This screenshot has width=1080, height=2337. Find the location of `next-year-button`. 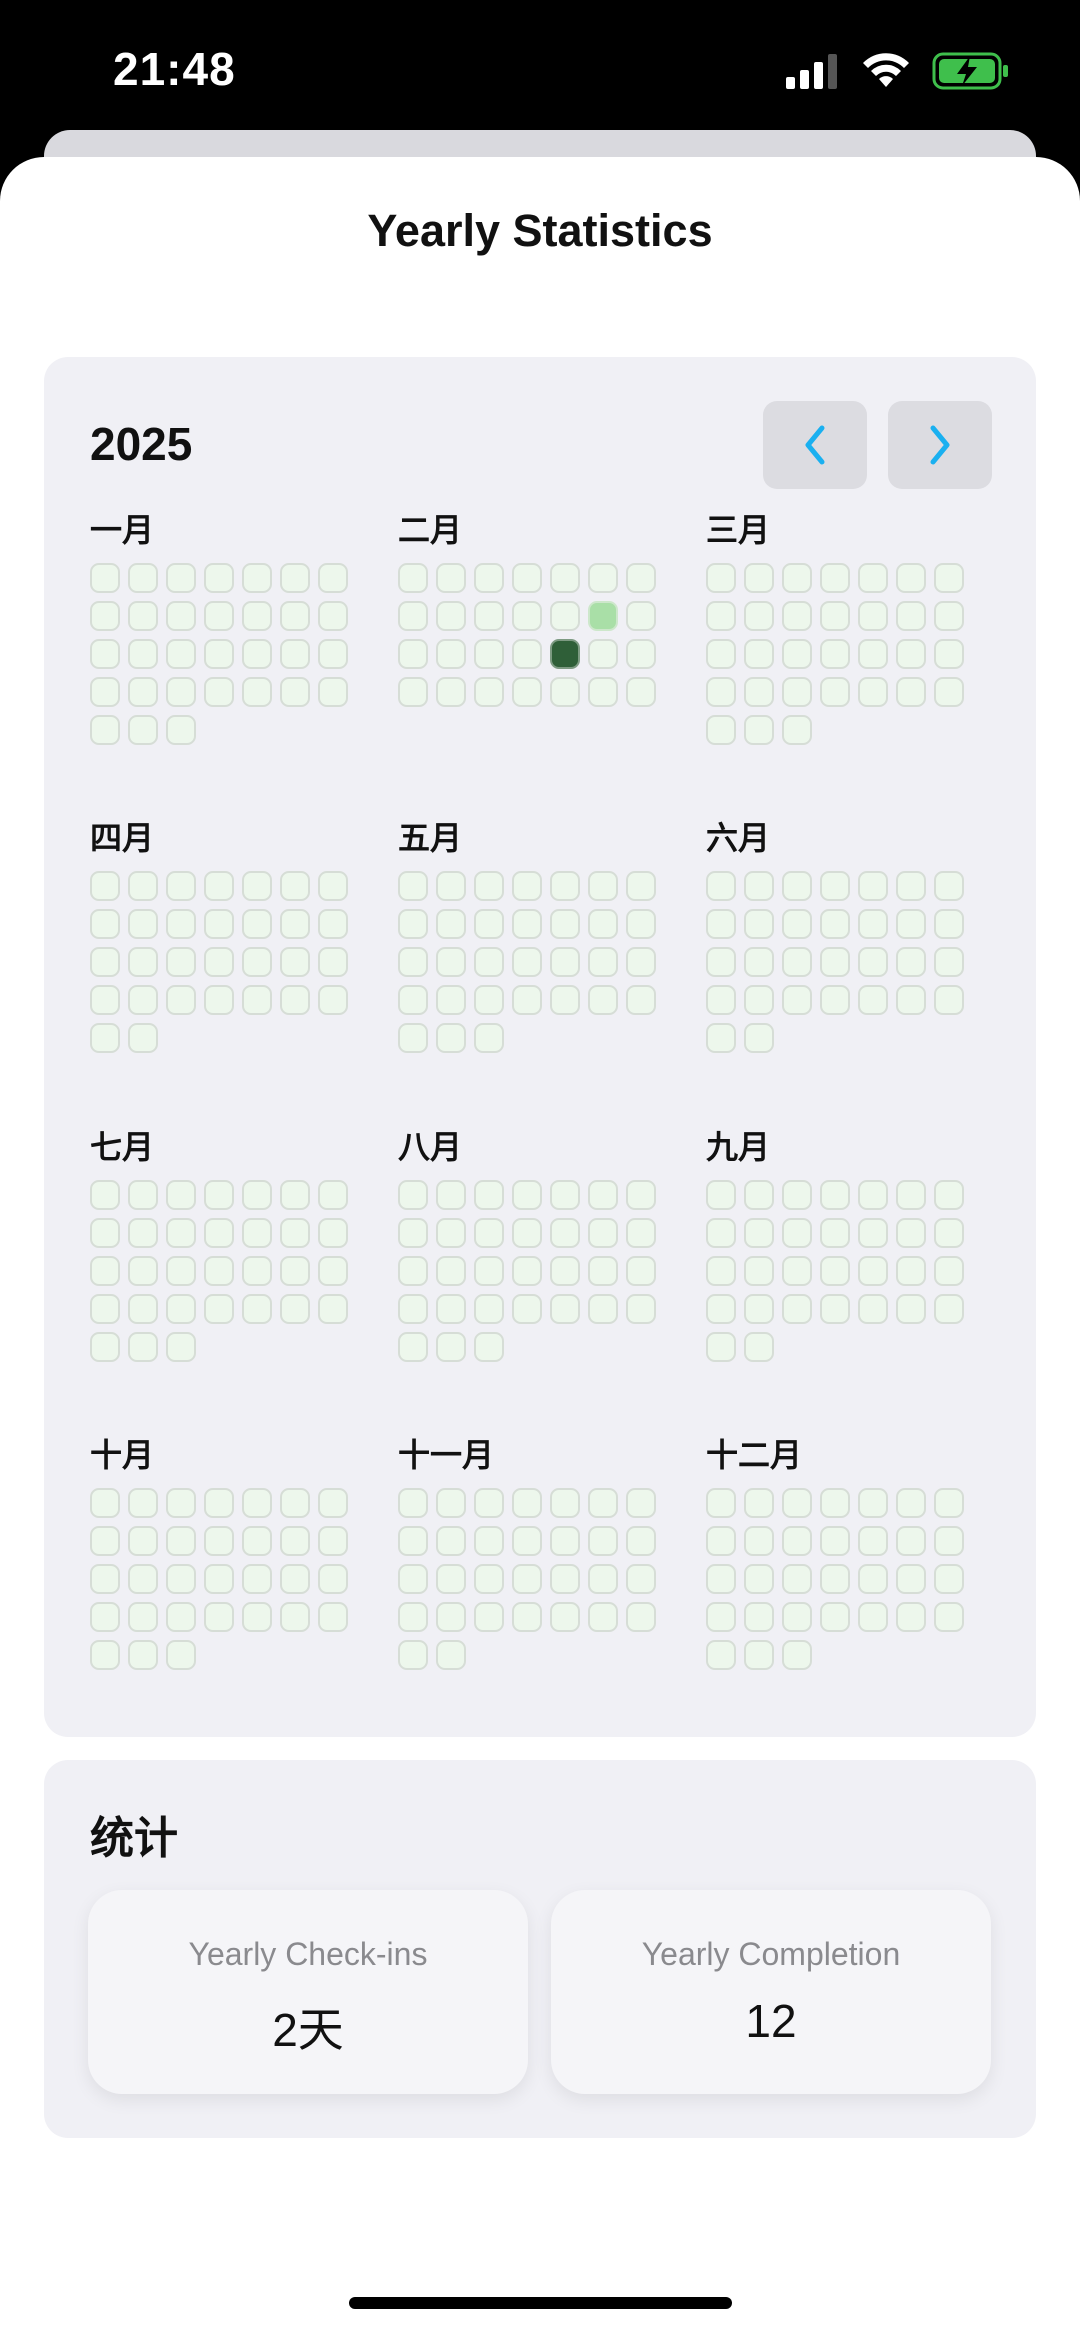

next-year-button is located at coordinates (940, 445).